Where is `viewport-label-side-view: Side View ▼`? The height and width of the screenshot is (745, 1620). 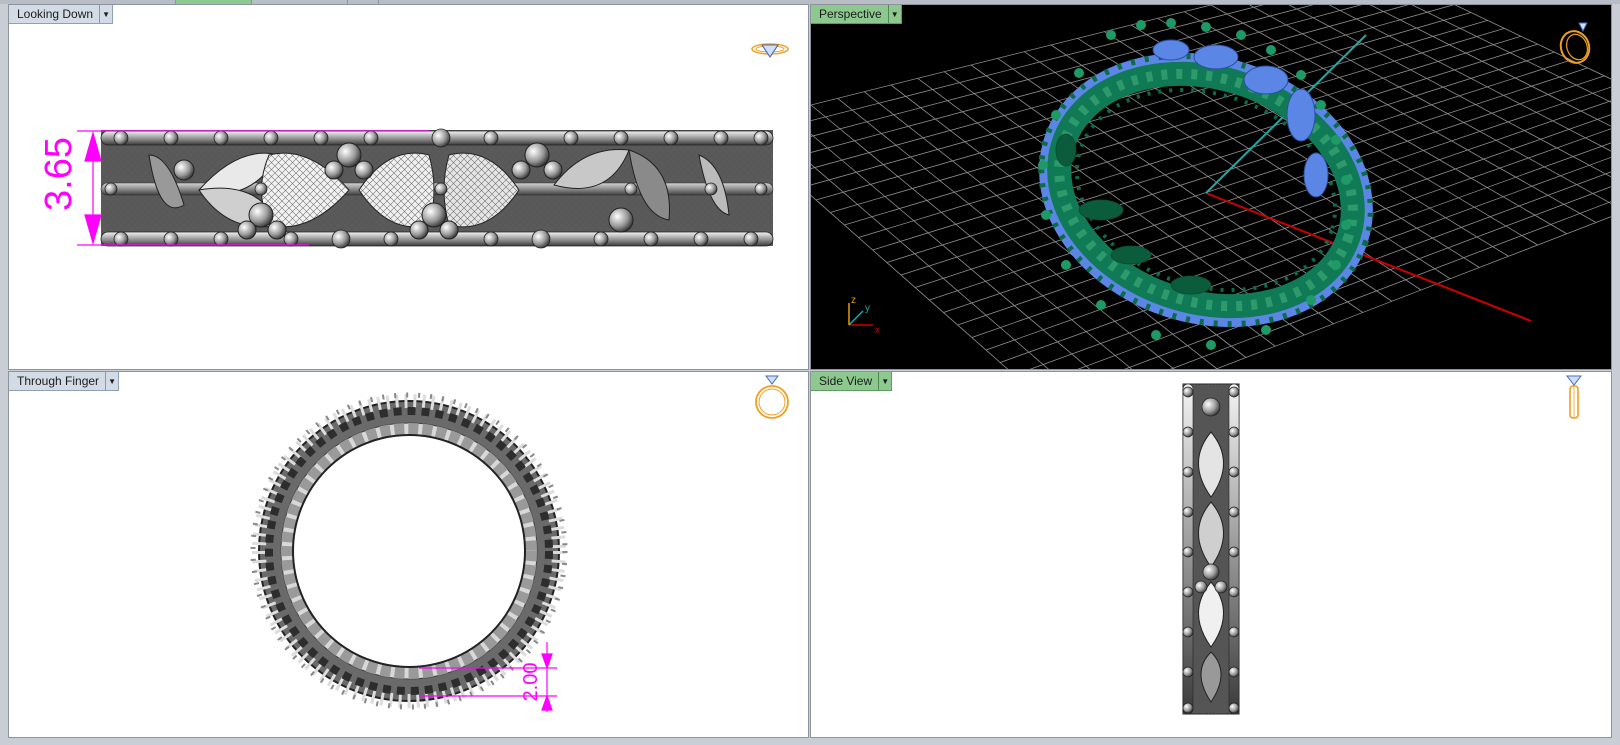 viewport-label-side-view: Side View ▼ is located at coordinates (852, 381).